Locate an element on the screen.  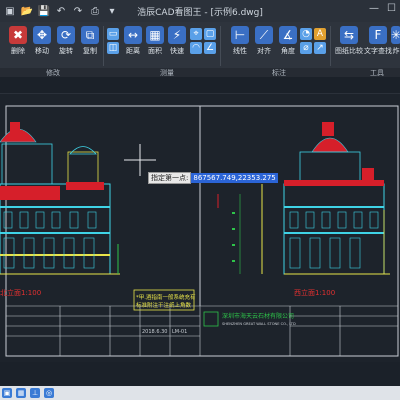
delete-button: ✖ 删除 is located at coordinates (18, 41).